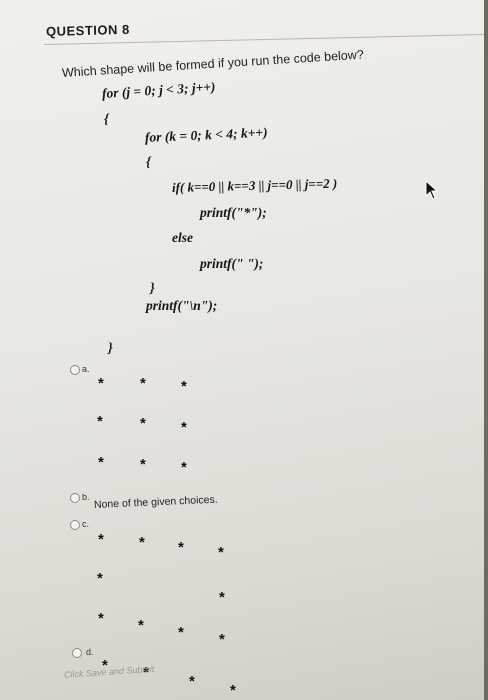  I want to click on option-b-text: None of the given choices., so click(155, 502).